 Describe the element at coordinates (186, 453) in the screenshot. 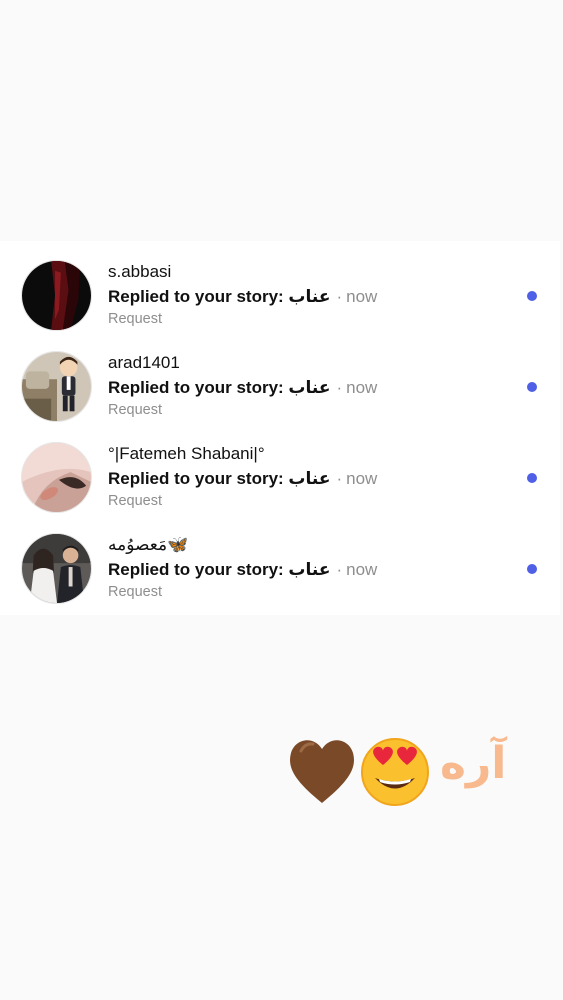

I see `username: °|Fatemeh Shabani|°` at that location.